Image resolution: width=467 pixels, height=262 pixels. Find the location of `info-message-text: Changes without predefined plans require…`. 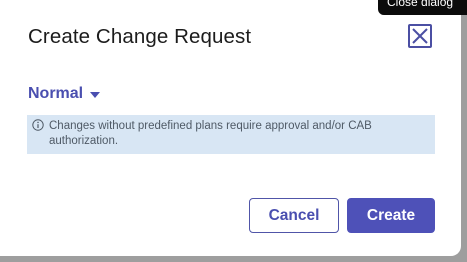

info-message-text: Changes without predefined plans require… is located at coordinates (210, 133).